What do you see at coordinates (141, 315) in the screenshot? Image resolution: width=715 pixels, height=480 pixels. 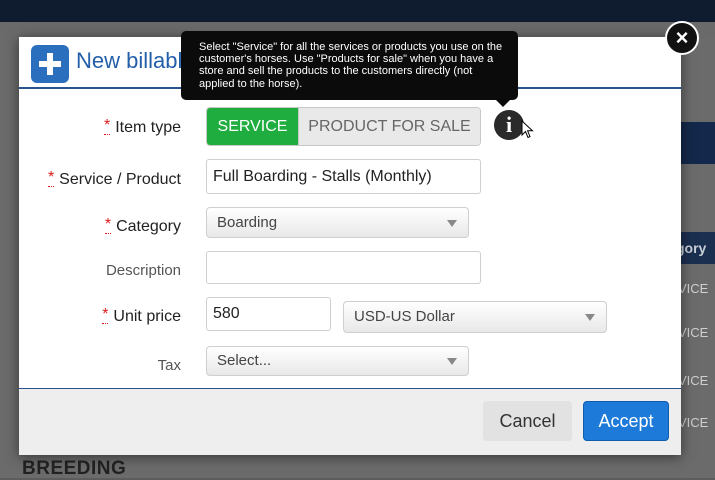 I see `unit-price-label: * Unit price` at bounding box center [141, 315].